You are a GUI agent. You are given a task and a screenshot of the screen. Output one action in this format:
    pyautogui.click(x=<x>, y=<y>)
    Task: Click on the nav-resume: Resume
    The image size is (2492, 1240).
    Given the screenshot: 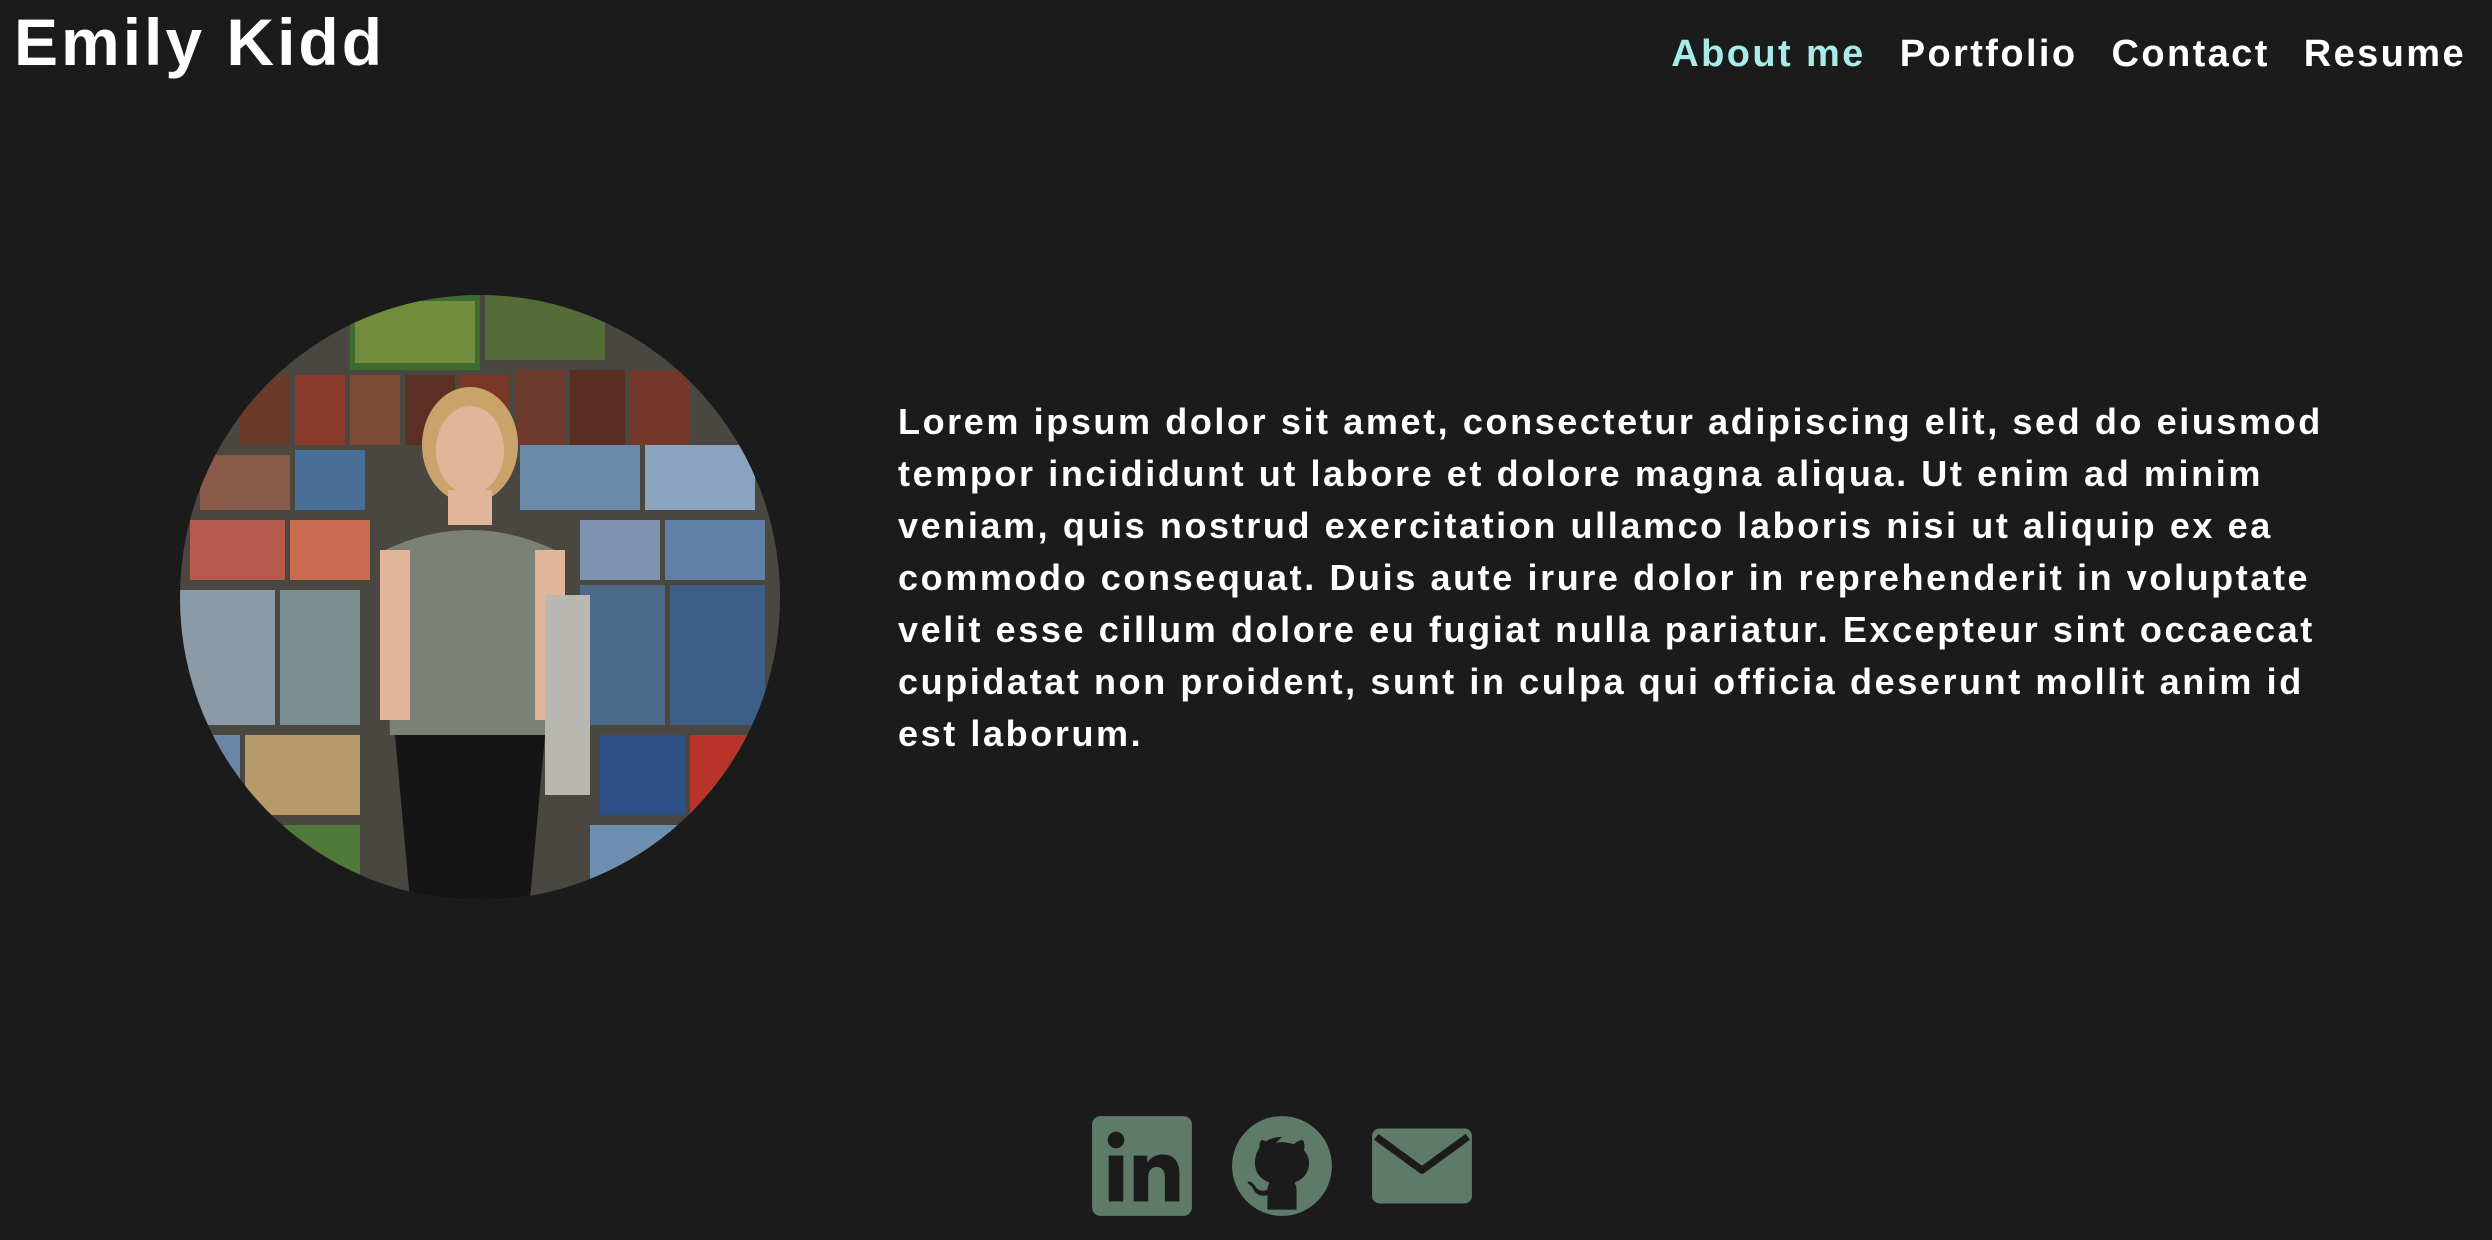 What is the action you would take?
    pyautogui.click(x=2385, y=54)
    